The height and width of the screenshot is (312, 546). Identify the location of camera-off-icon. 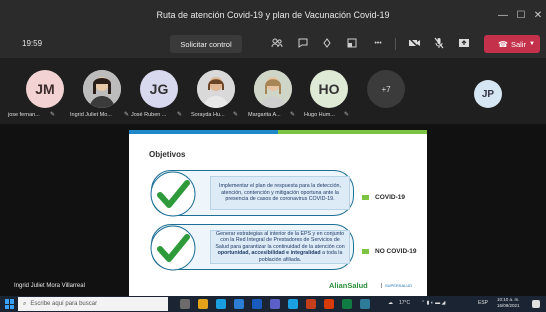
(414, 43).